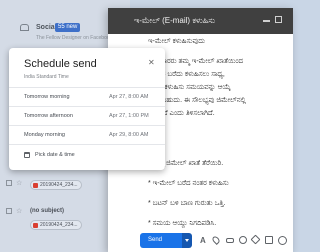  I want to click on body-line: ಮಾಡಬಹುದು. ಈ ಸೌಲಭ್ಯವು ಜಿಮೇಲ್‌ನಲ್ಲಿ, so click(197, 100).